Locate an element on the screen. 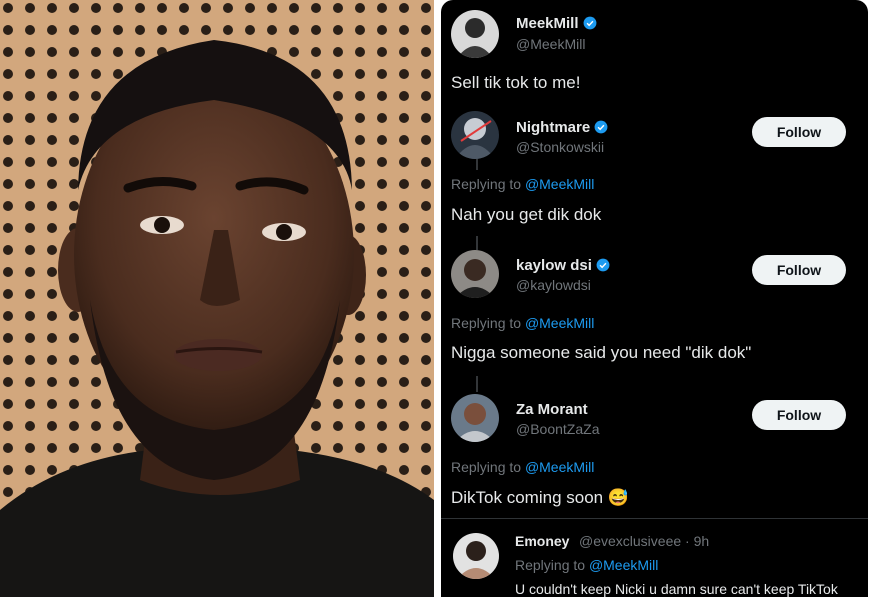  user-handle: @Stonkowskii is located at coordinates (560, 147).